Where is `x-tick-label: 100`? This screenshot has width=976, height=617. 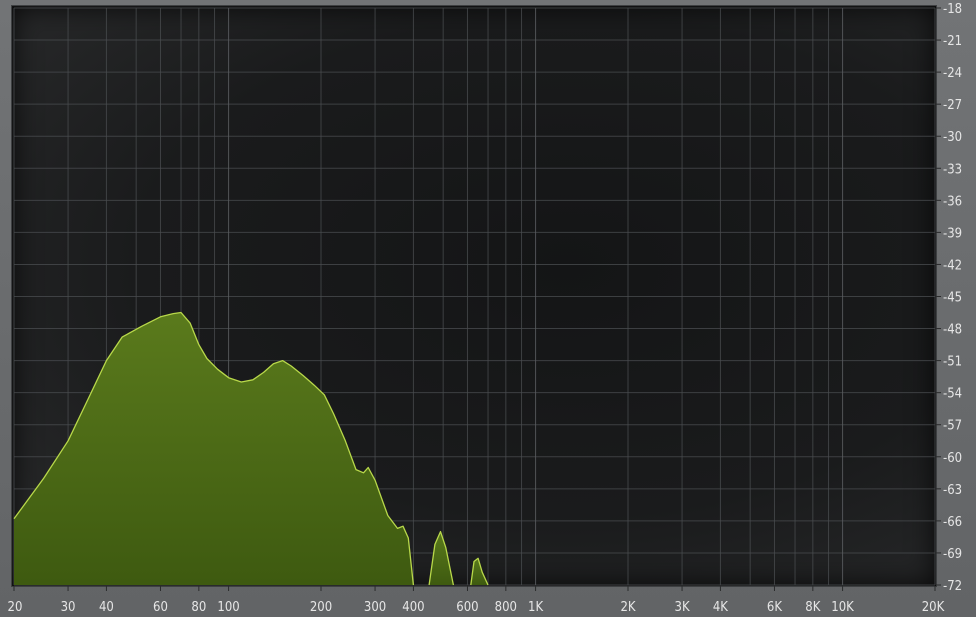 x-tick-label: 100 is located at coordinates (228, 607).